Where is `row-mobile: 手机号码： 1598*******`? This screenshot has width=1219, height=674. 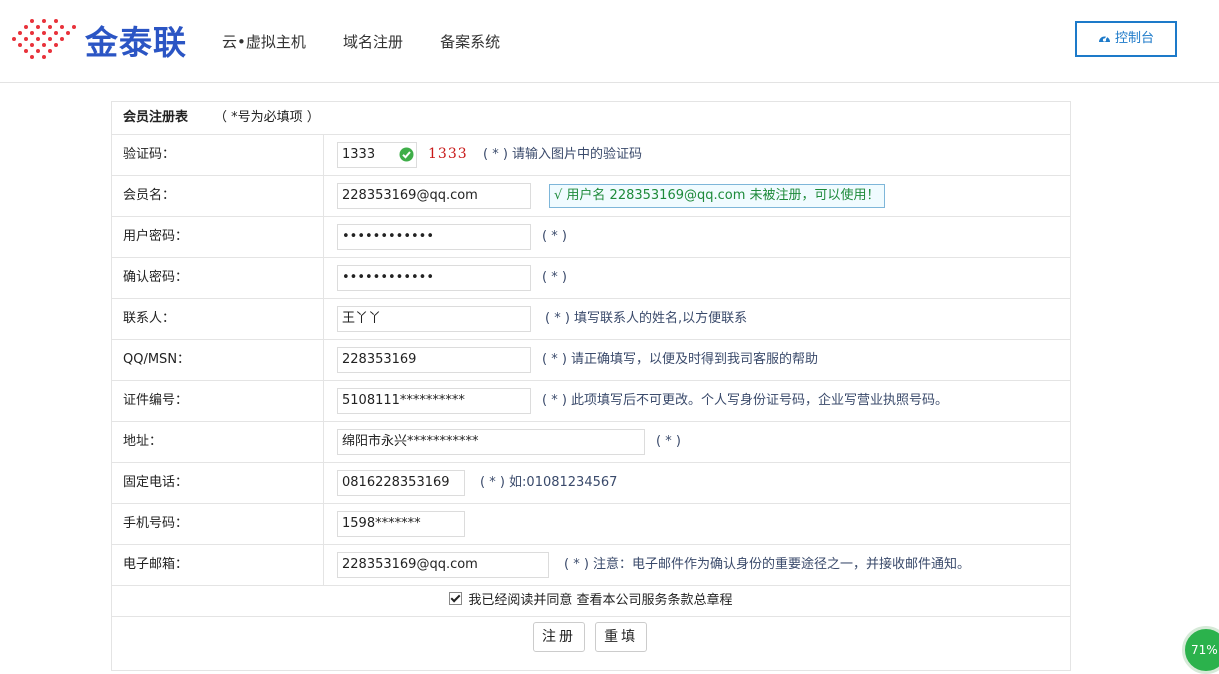 row-mobile: 手机号码： 1598******* is located at coordinates (591, 524).